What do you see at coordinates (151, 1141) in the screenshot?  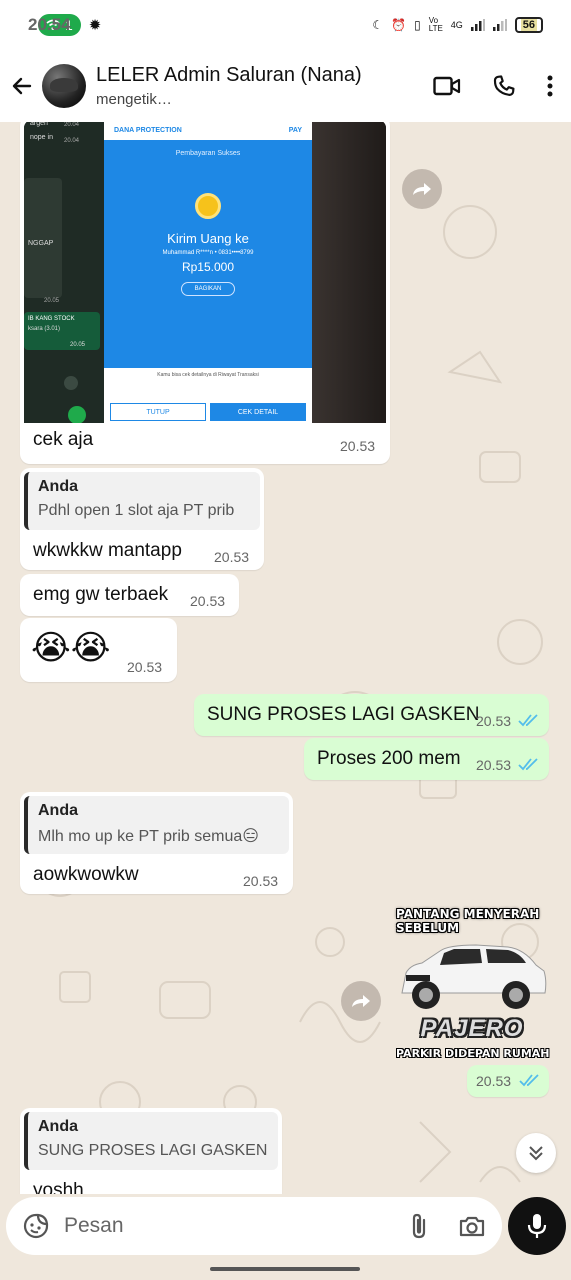 I see `quoted-message: Anda SUNG PROSES LAGI GASKEN` at bounding box center [151, 1141].